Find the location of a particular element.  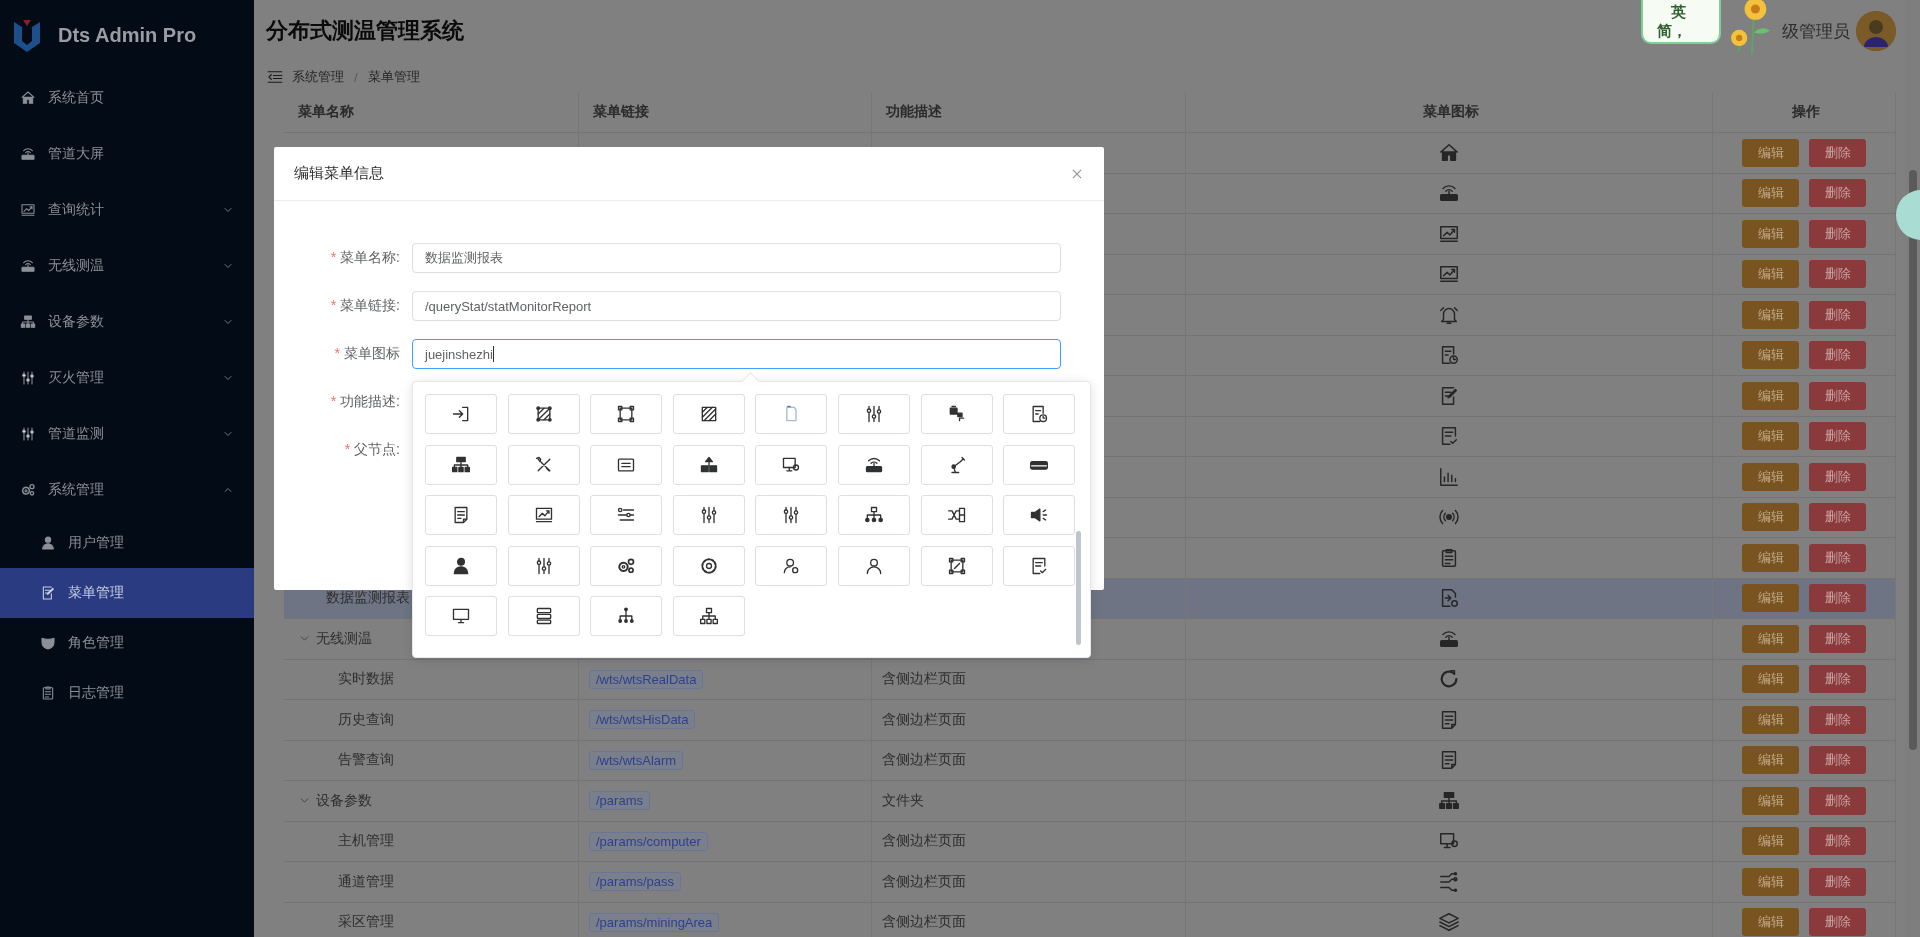

menu-item: 系统首页 is located at coordinates (127, 98).